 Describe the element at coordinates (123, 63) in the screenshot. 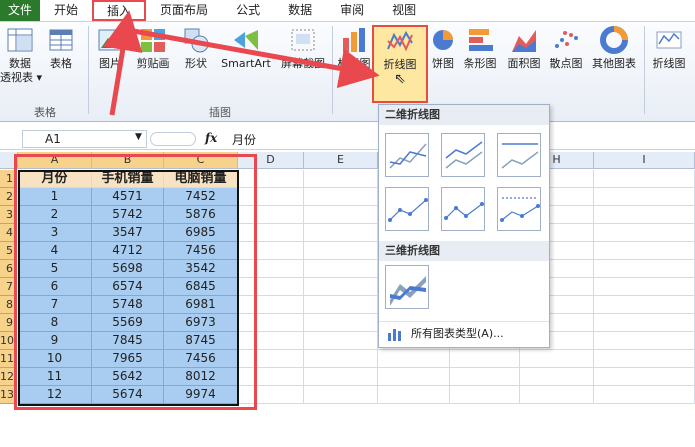

I see `arrow-to-insert-tab` at that location.